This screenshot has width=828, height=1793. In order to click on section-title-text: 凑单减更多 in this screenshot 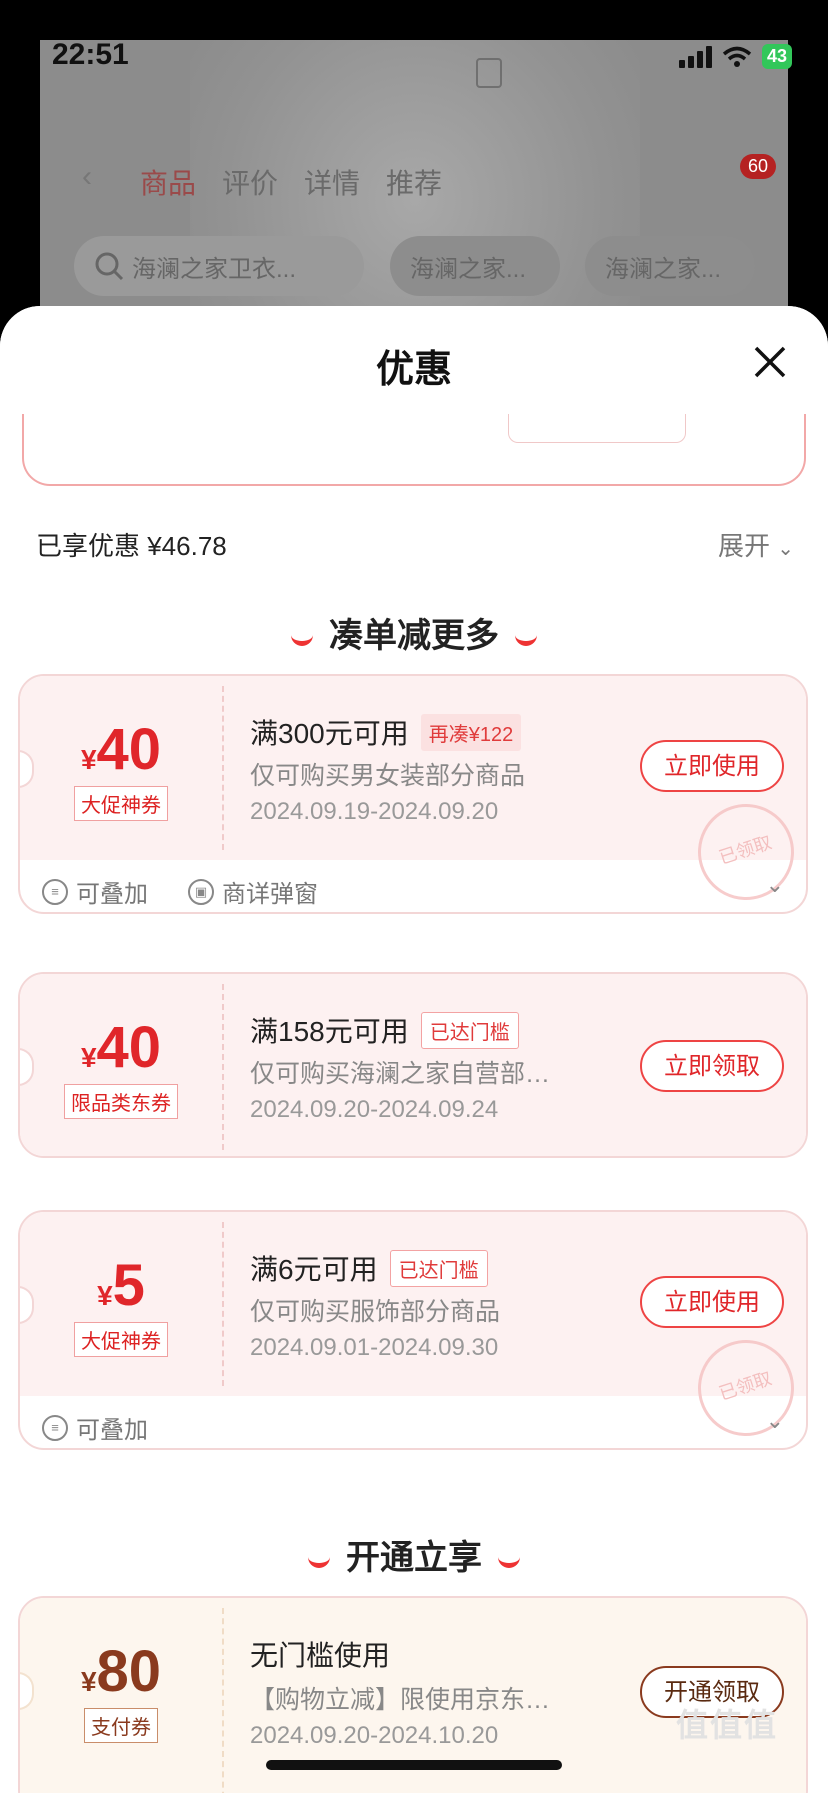, I will do `click(414, 636)`.